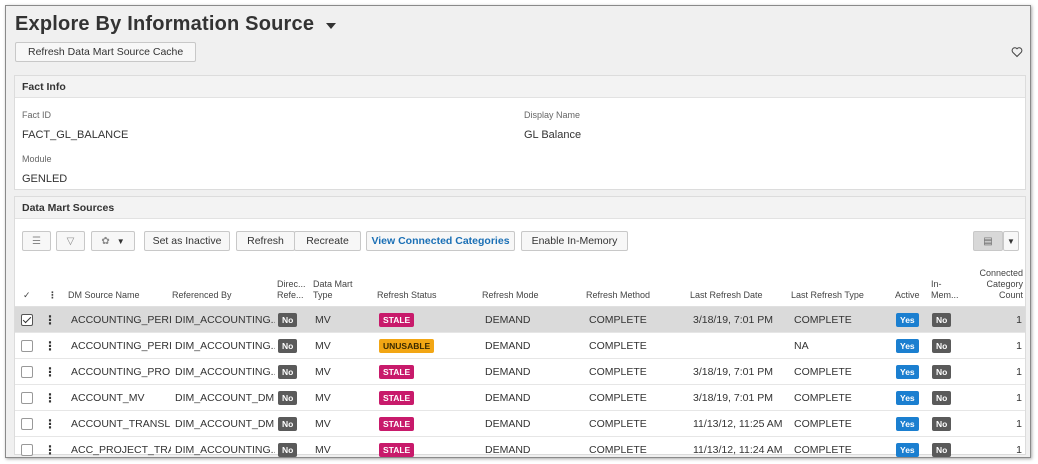  I want to click on view-options-dropdown: ▼, so click(1011, 241).